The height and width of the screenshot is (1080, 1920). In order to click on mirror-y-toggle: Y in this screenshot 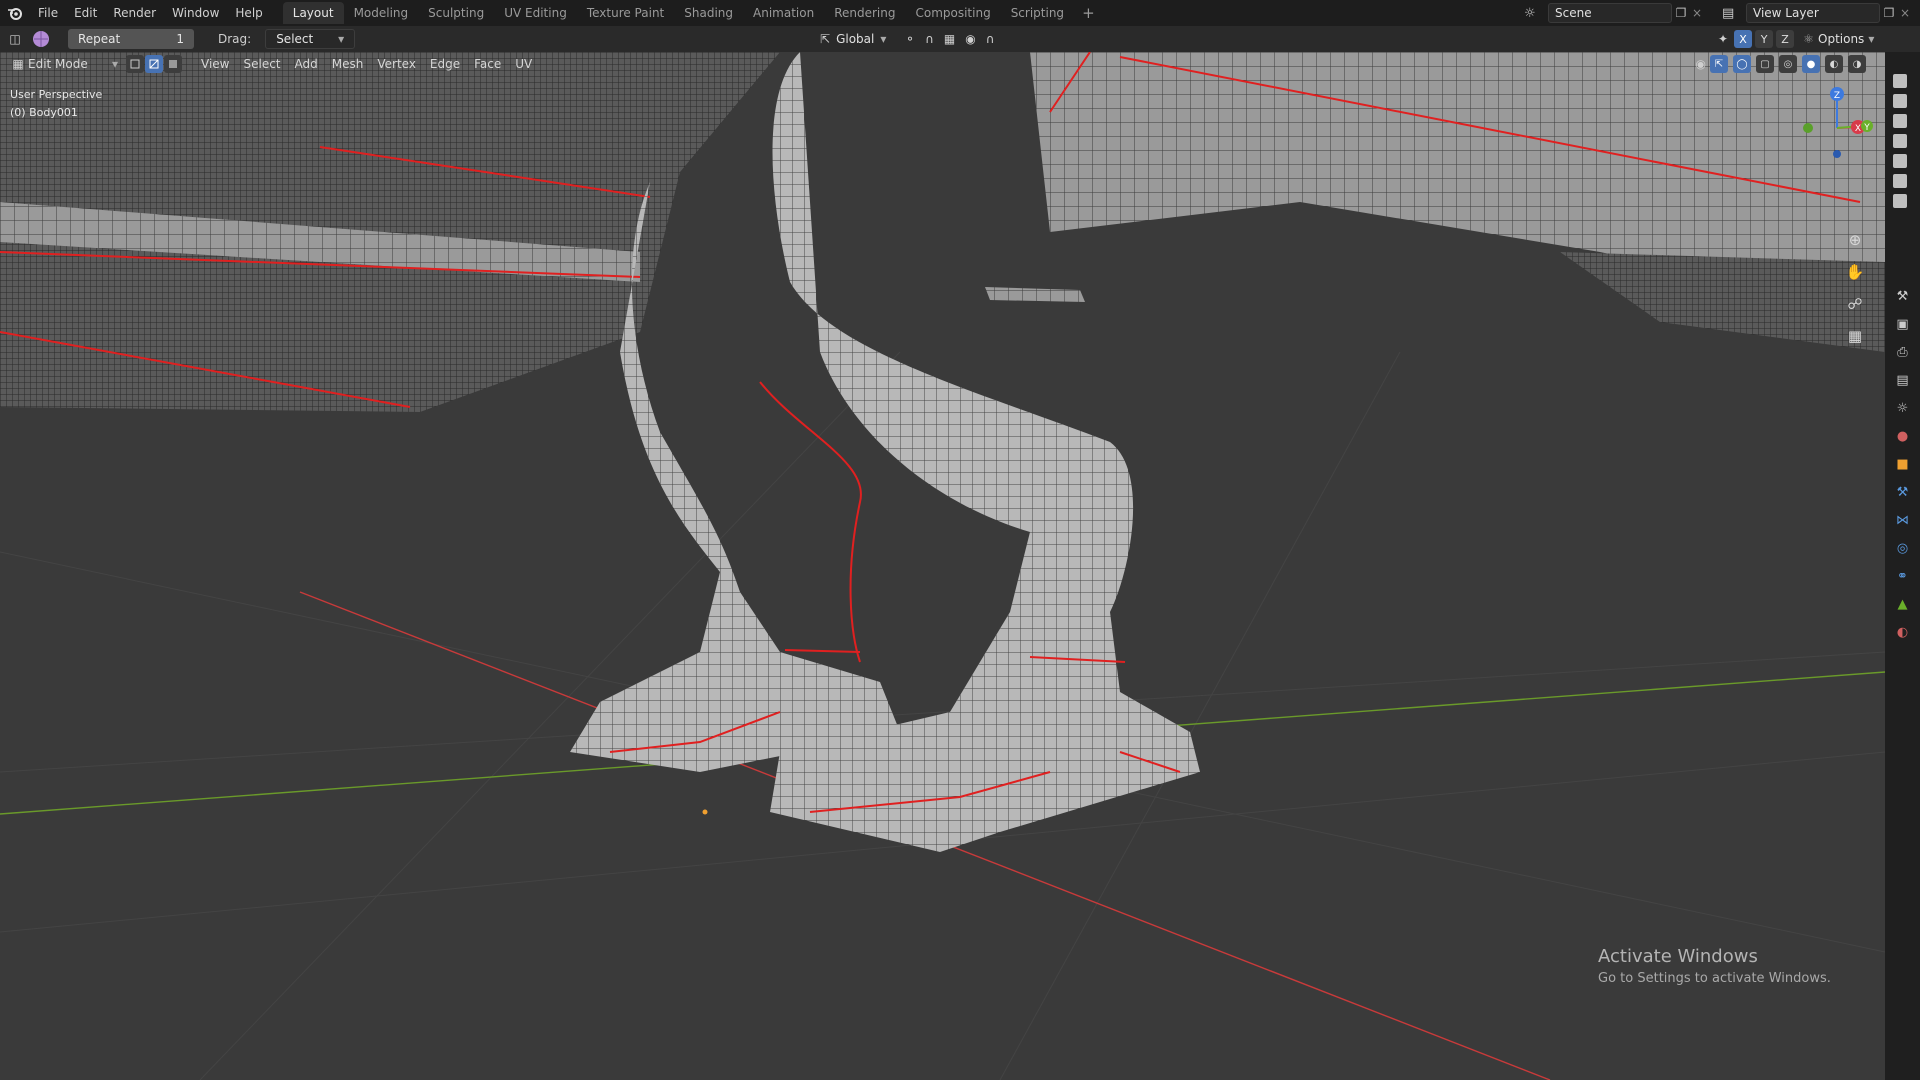, I will do `click(1764, 39)`.